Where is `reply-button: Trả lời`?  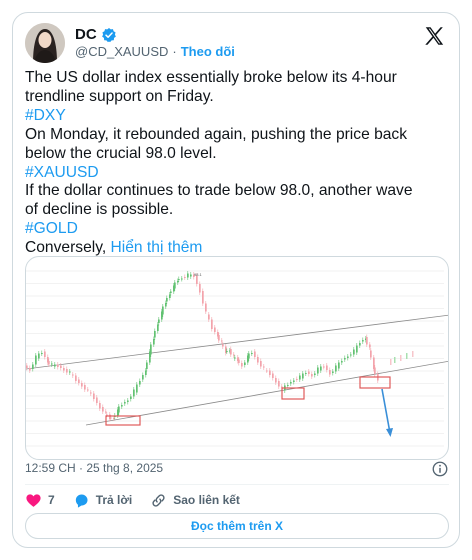
reply-button: Trả lời is located at coordinates (103, 500).